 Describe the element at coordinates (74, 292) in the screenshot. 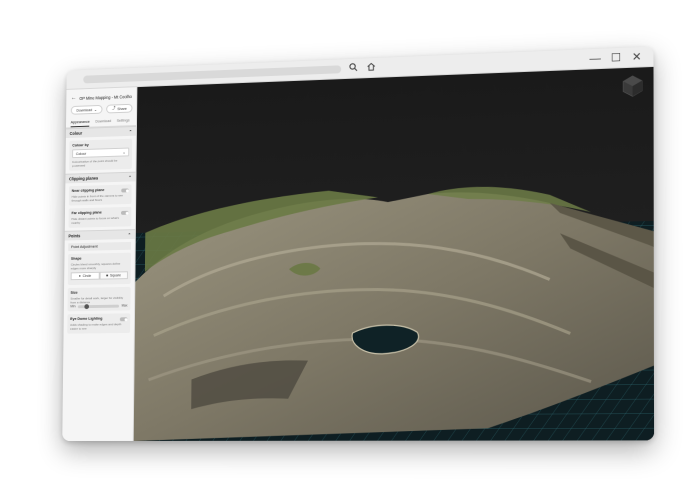

I see `size-label: Size` at that location.